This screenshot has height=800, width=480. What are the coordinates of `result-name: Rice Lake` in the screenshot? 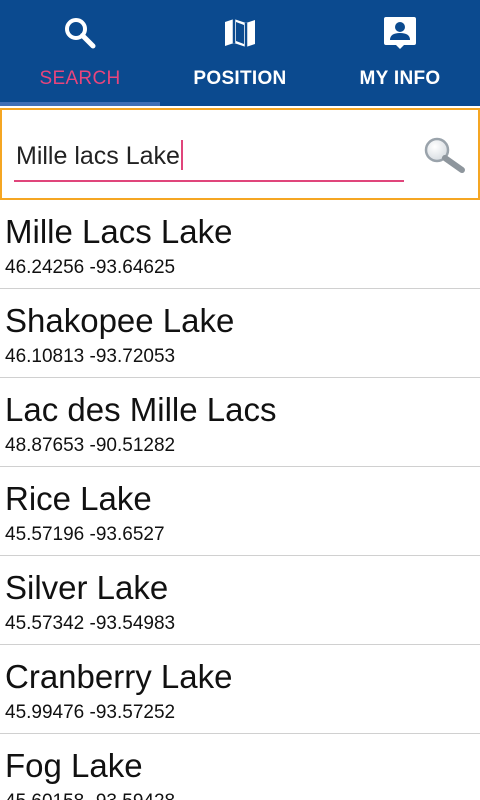 It's located at (78, 498).